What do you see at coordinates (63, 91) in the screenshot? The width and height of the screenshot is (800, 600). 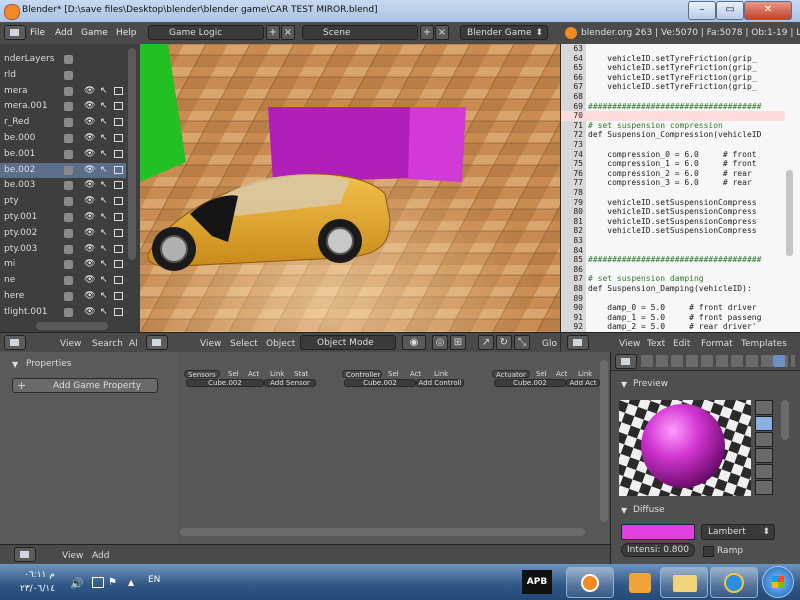 I see `outliner-item: mera 👁 ↖` at bounding box center [63, 91].